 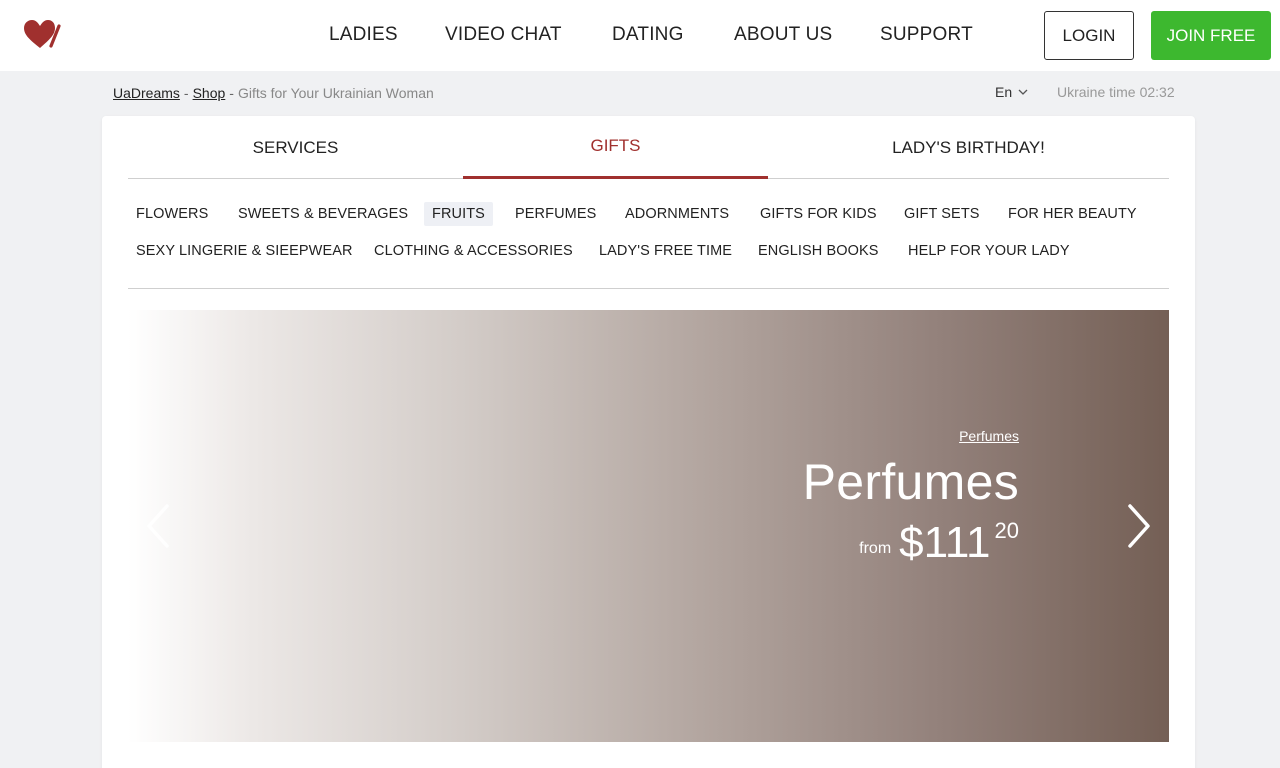 I want to click on chevron-down-icon, so click(x=1023, y=92).